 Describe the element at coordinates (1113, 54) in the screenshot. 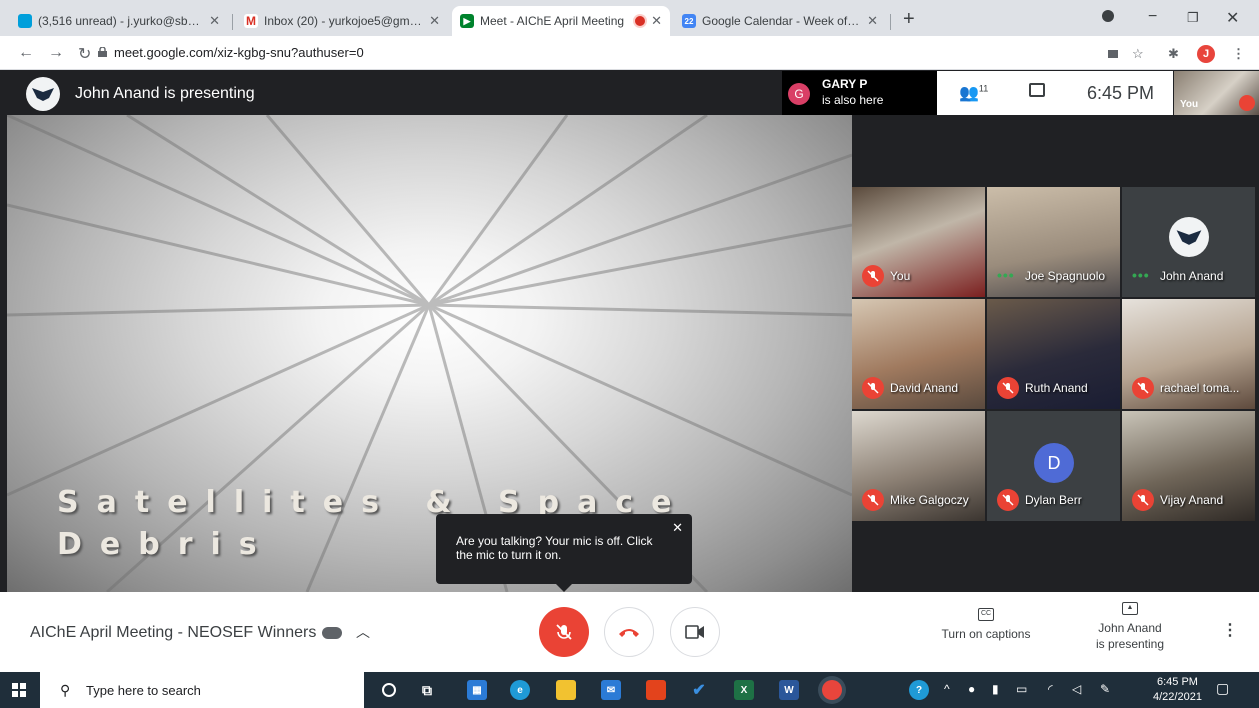

I see `camera-indicator-icon` at that location.